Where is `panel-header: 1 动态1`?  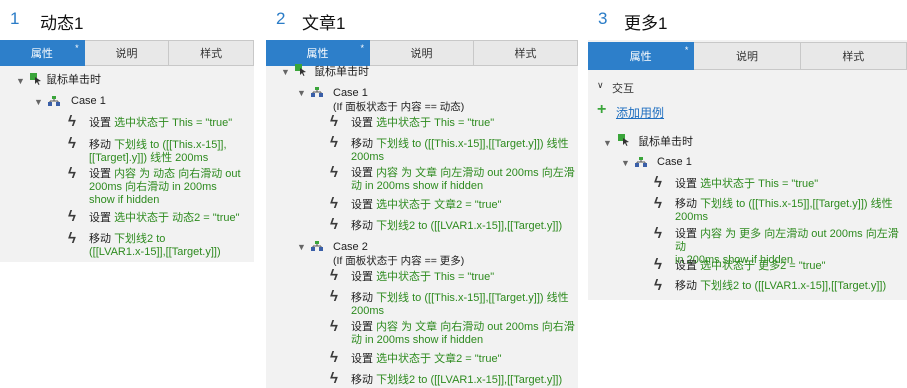 panel-header: 1 动态1 is located at coordinates (127, 20).